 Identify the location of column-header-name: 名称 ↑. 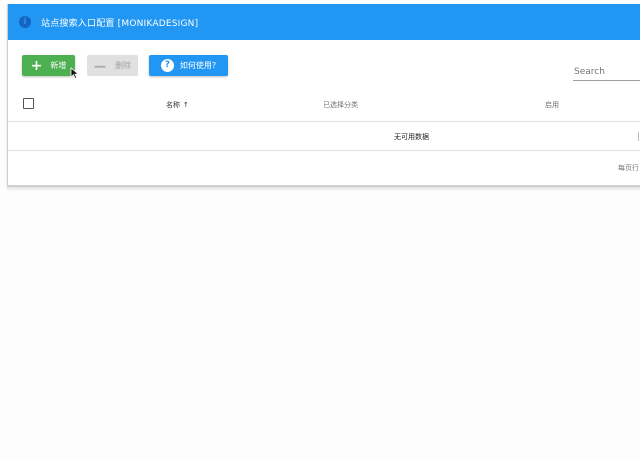
(177, 105).